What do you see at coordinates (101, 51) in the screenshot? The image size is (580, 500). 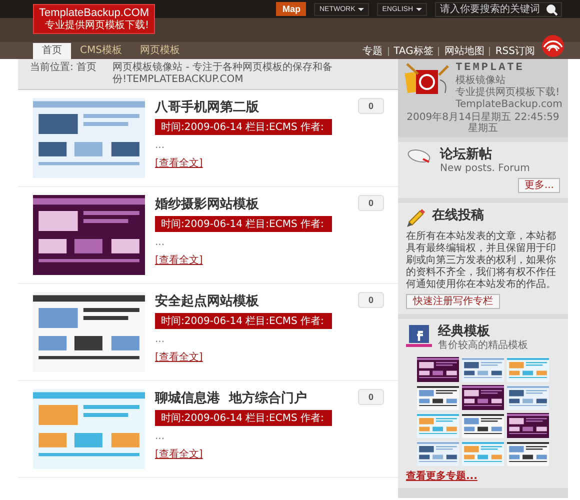 I see `nav-tab: CMS模板` at bounding box center [101, 51].